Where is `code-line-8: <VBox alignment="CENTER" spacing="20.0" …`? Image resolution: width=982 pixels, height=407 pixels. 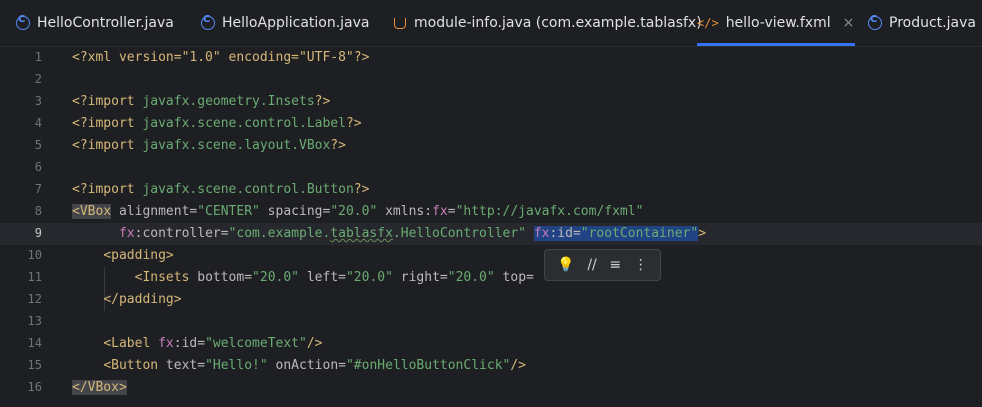
code-line-8: <VBox alignment="CENTER" spacing="20.0" … is located at coordinates (358, 211).